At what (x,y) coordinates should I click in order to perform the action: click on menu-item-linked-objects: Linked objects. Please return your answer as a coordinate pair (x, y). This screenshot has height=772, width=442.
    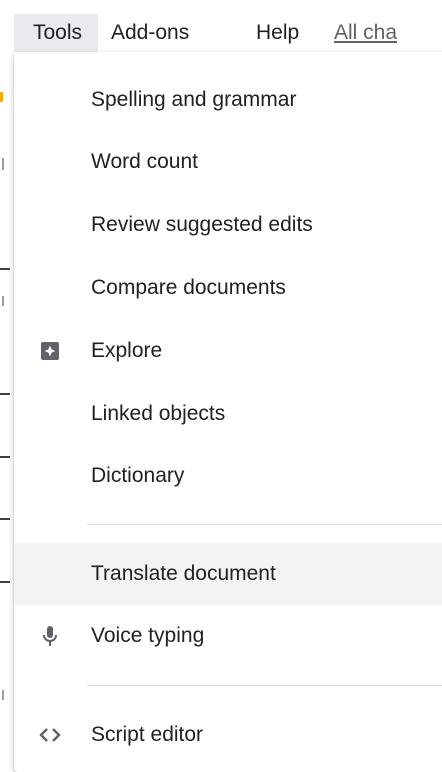
    Looking at the image, I should click on (228, 414).